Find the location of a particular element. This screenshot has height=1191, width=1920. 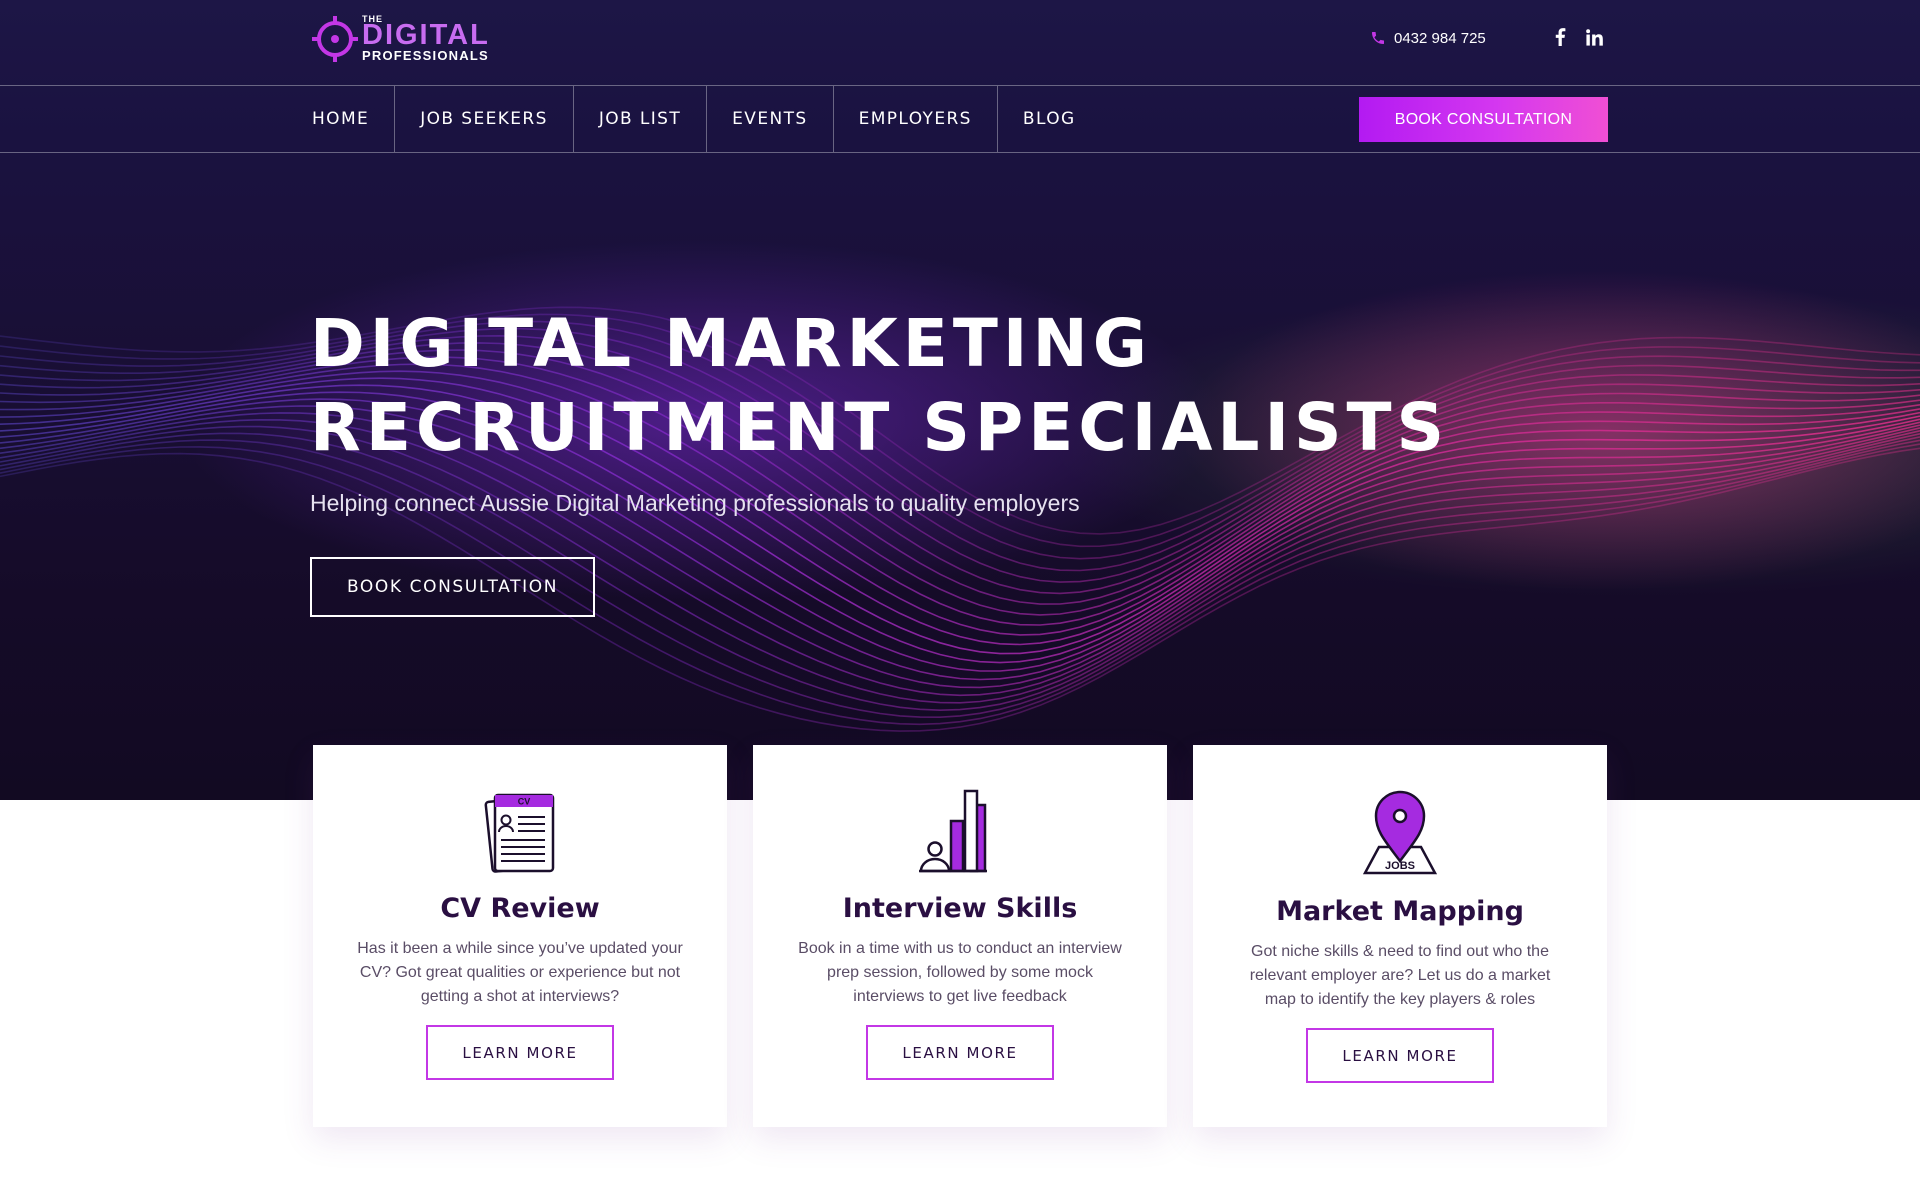

top-bar: THE DIGITAL PROFESSIONALS 0432 984 725 is located at coordinates (960, 43).